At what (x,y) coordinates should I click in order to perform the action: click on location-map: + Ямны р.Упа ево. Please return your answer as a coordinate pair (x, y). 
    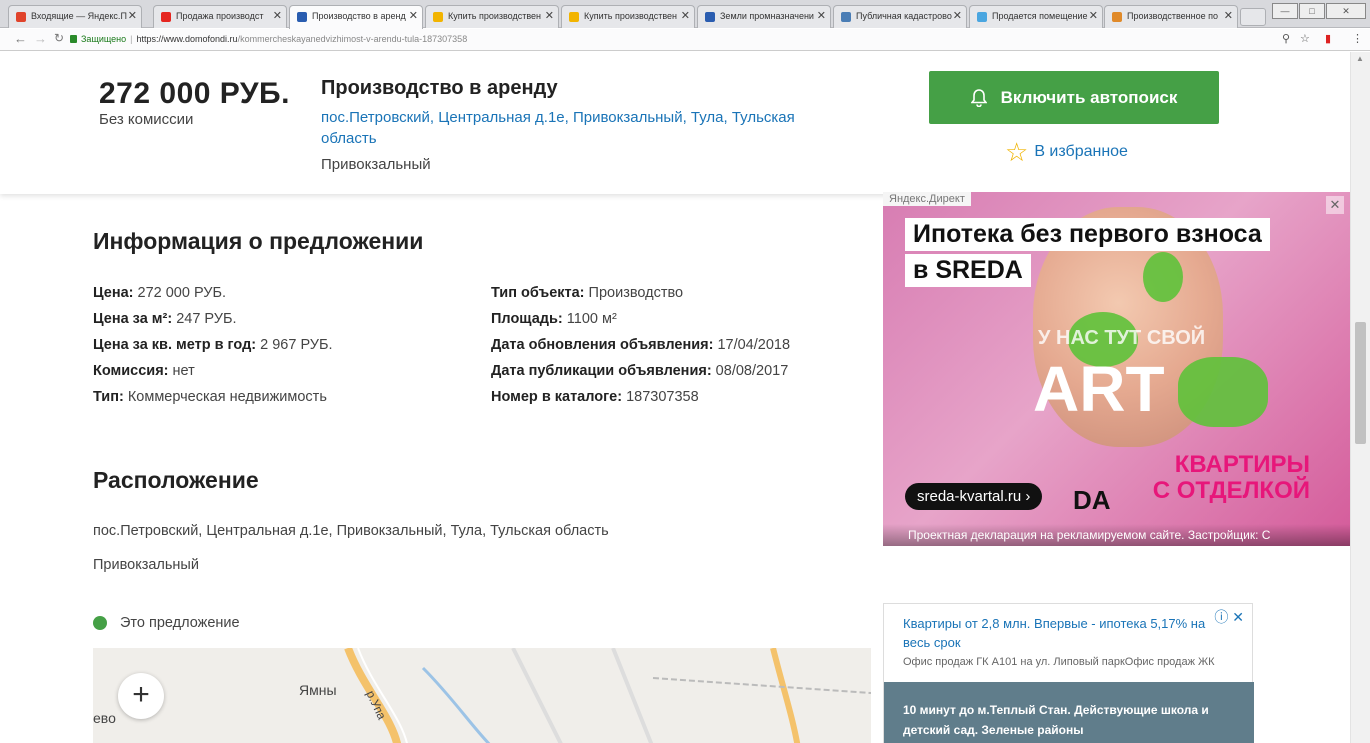
    Looking at the image, I should click on (482, 695).